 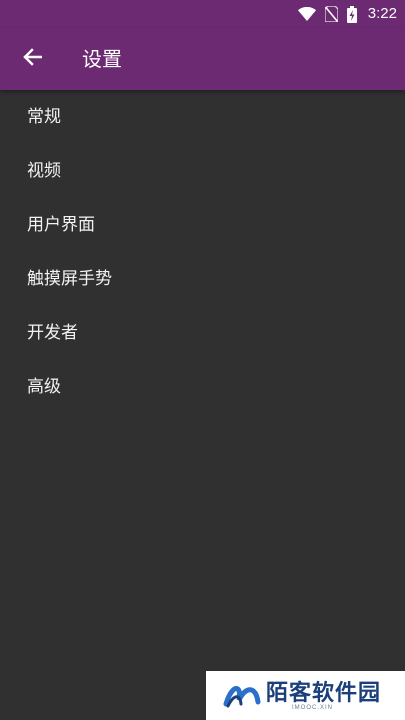 I want to click on back-button, so click(x=32, y=59).